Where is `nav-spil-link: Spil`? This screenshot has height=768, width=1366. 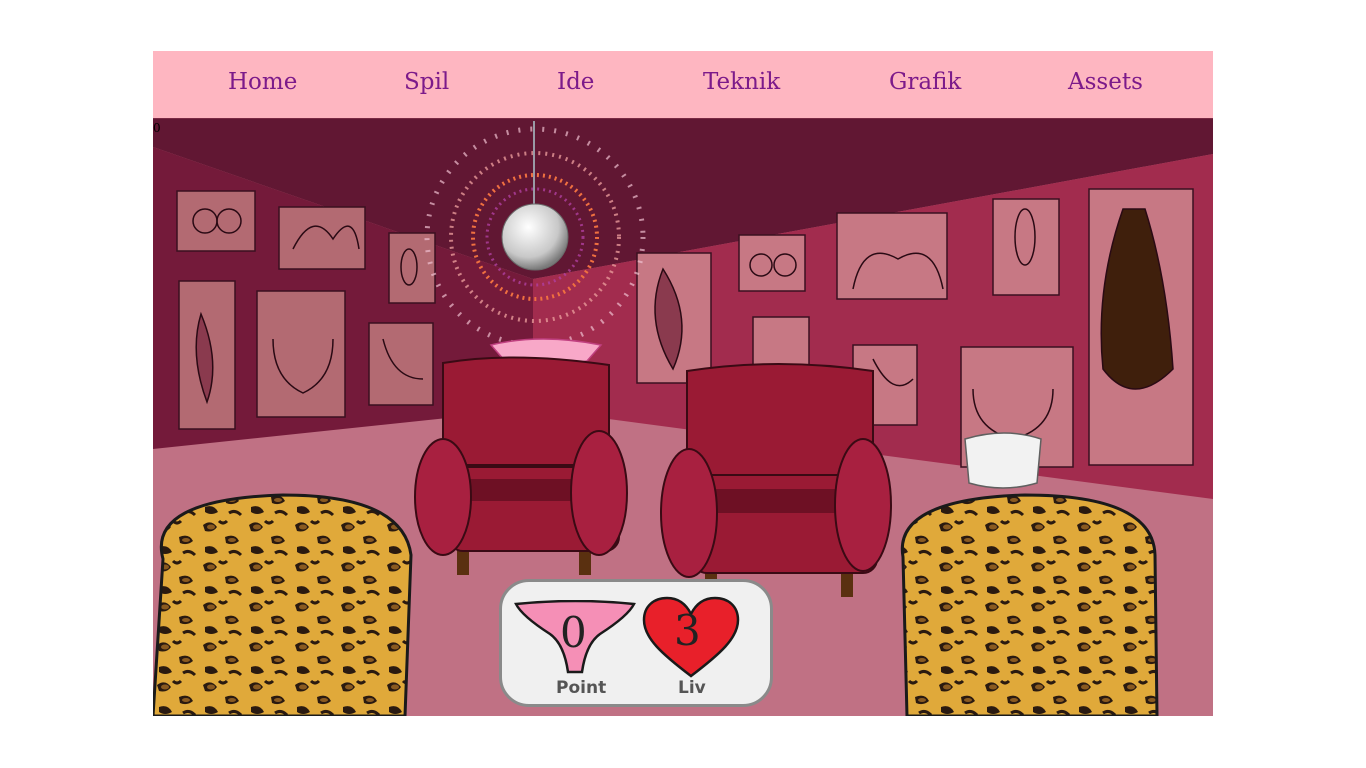 nav-spil-link: Spil is located at coordinates (426, 82).